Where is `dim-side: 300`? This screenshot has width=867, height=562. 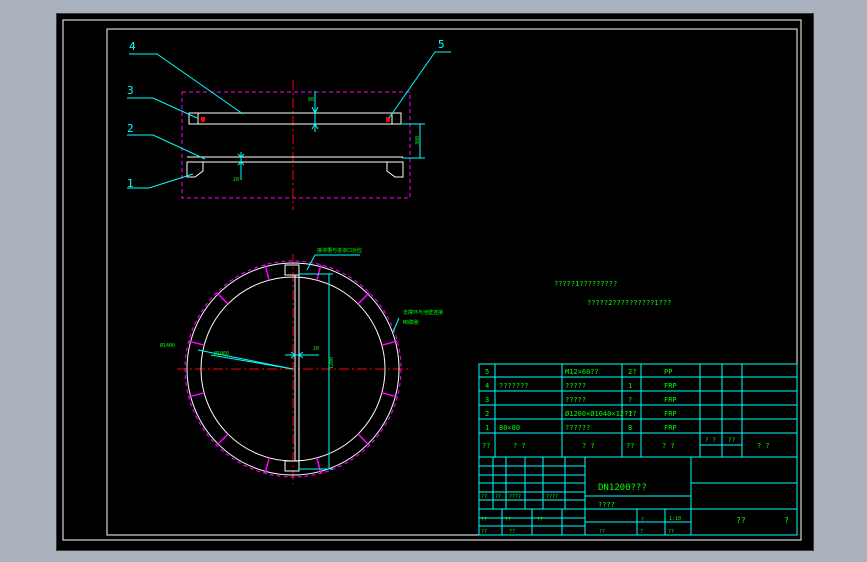 dim-side: 300 is located at coordinates (418, 140).